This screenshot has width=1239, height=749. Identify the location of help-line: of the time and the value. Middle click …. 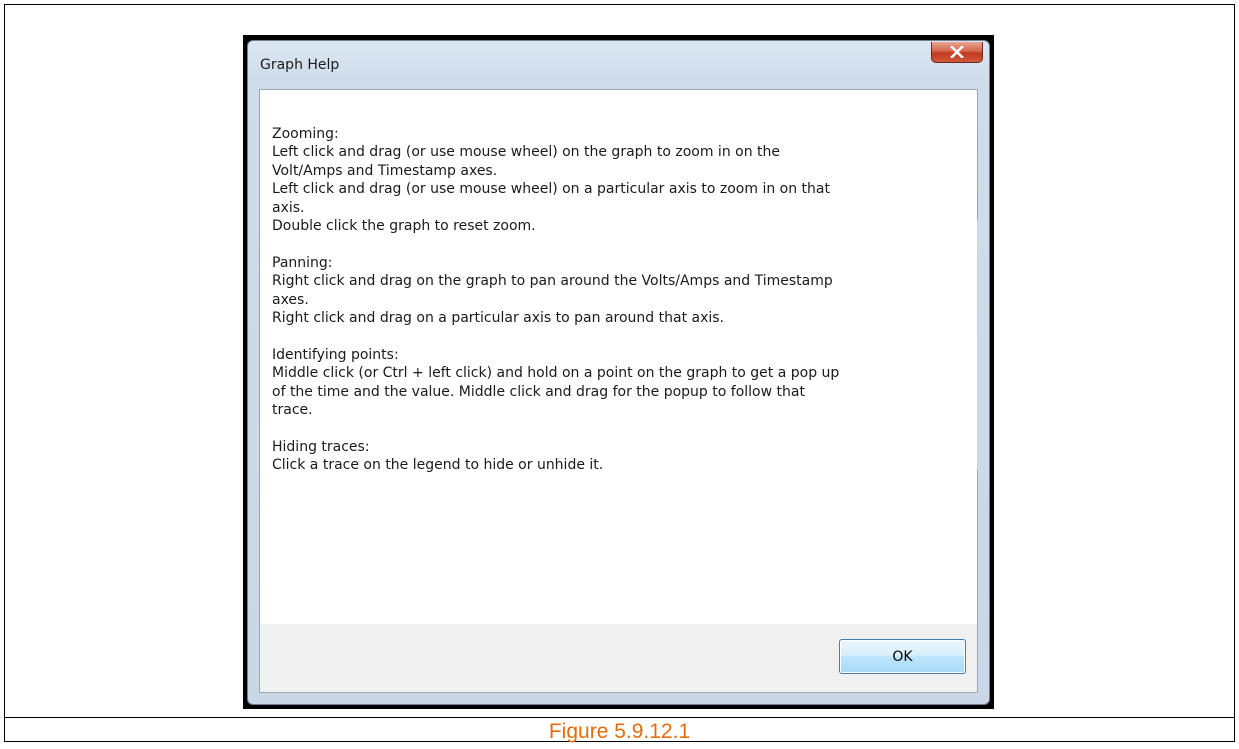
(538, 391).